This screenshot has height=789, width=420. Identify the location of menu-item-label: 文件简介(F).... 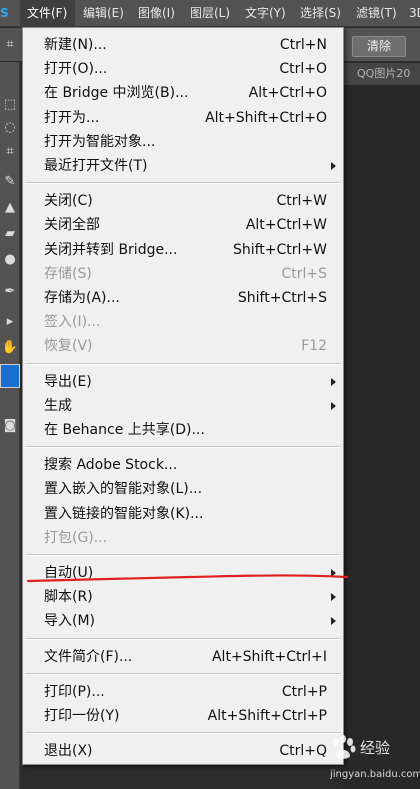
(88, 656).